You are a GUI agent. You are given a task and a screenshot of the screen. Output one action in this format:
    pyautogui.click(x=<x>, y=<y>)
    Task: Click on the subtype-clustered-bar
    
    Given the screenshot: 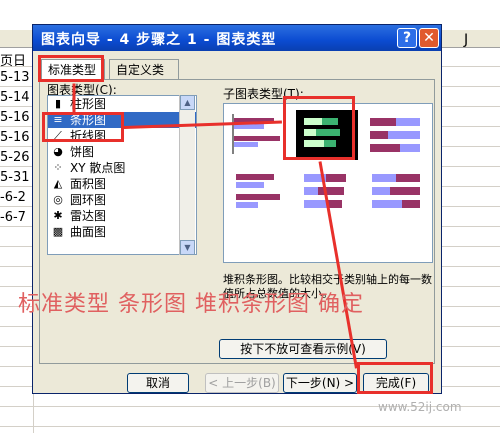 What is the action you would take?
    pyautogui.click(x=259, y=135)
    